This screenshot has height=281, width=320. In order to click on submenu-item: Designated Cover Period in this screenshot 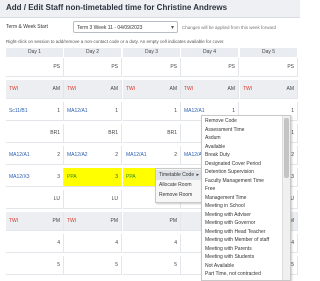, I will do `click(242, 164)`.